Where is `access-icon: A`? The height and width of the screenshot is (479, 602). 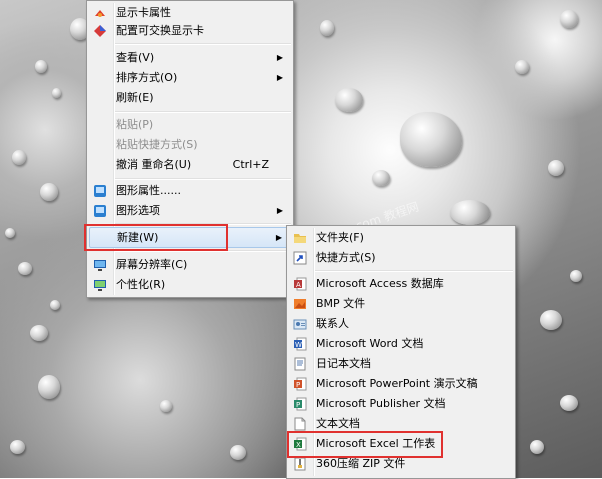 access-icon: A is located at coordinates (300, 284).